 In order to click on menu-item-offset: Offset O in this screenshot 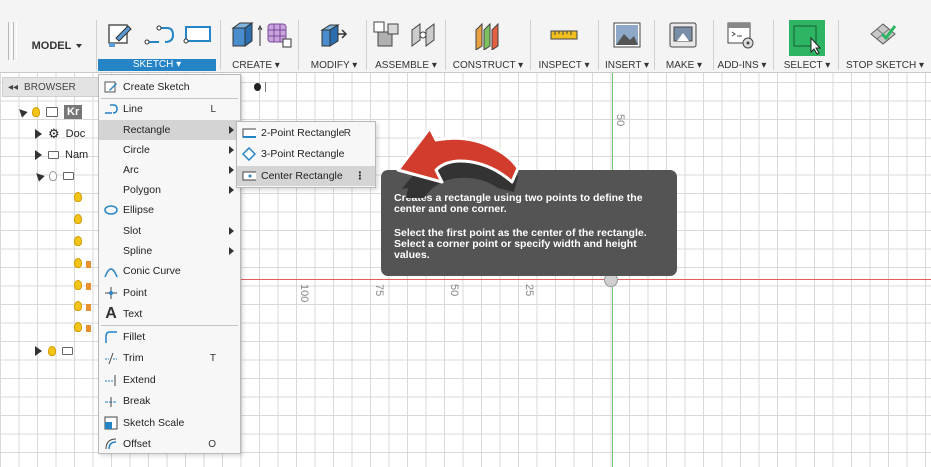, I will do `click(169, 444)`.